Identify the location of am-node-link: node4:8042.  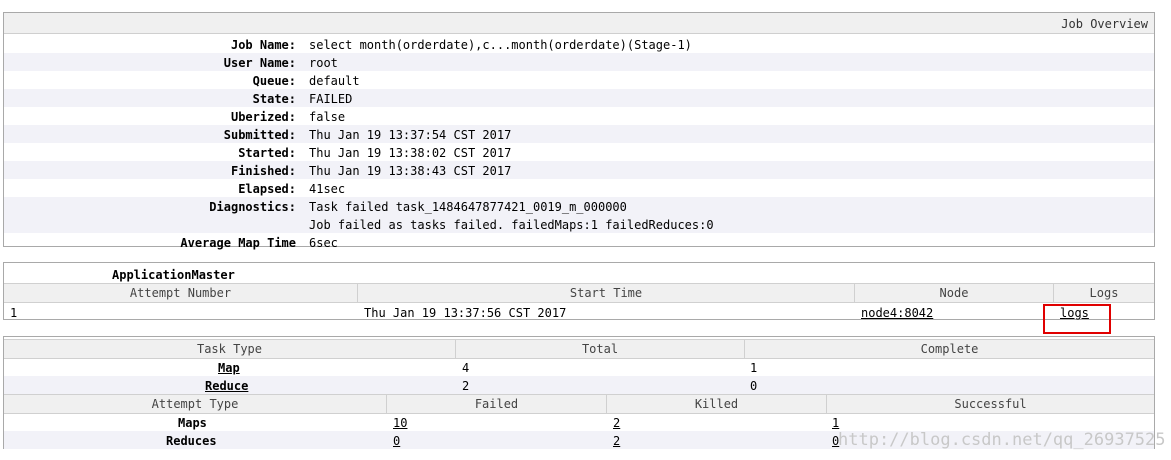
(897, 313).